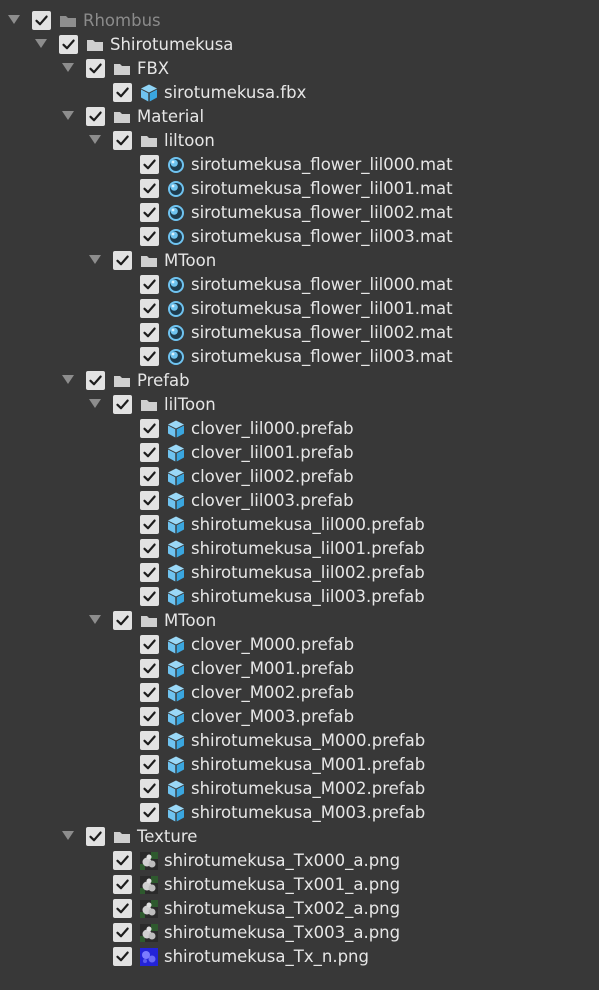 The width and height of the screenshot is (599, 990). I want to click on tree-row-prefab: shirotumekusa_M001.prefab, so click(299, 765).